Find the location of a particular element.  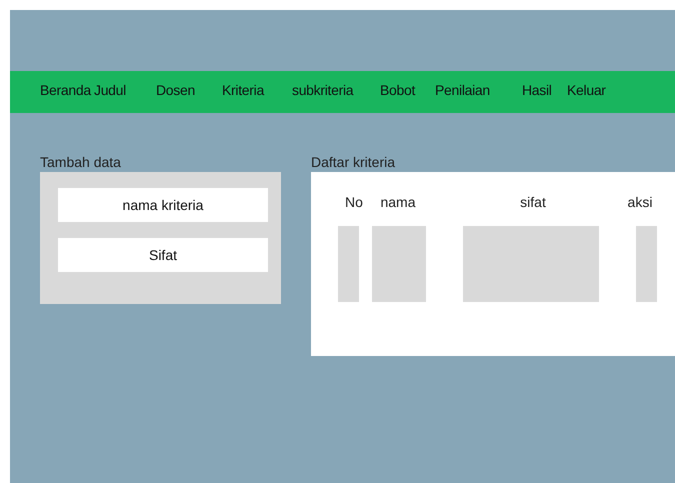

column-header: aksi is located at coordinates (640, 202).